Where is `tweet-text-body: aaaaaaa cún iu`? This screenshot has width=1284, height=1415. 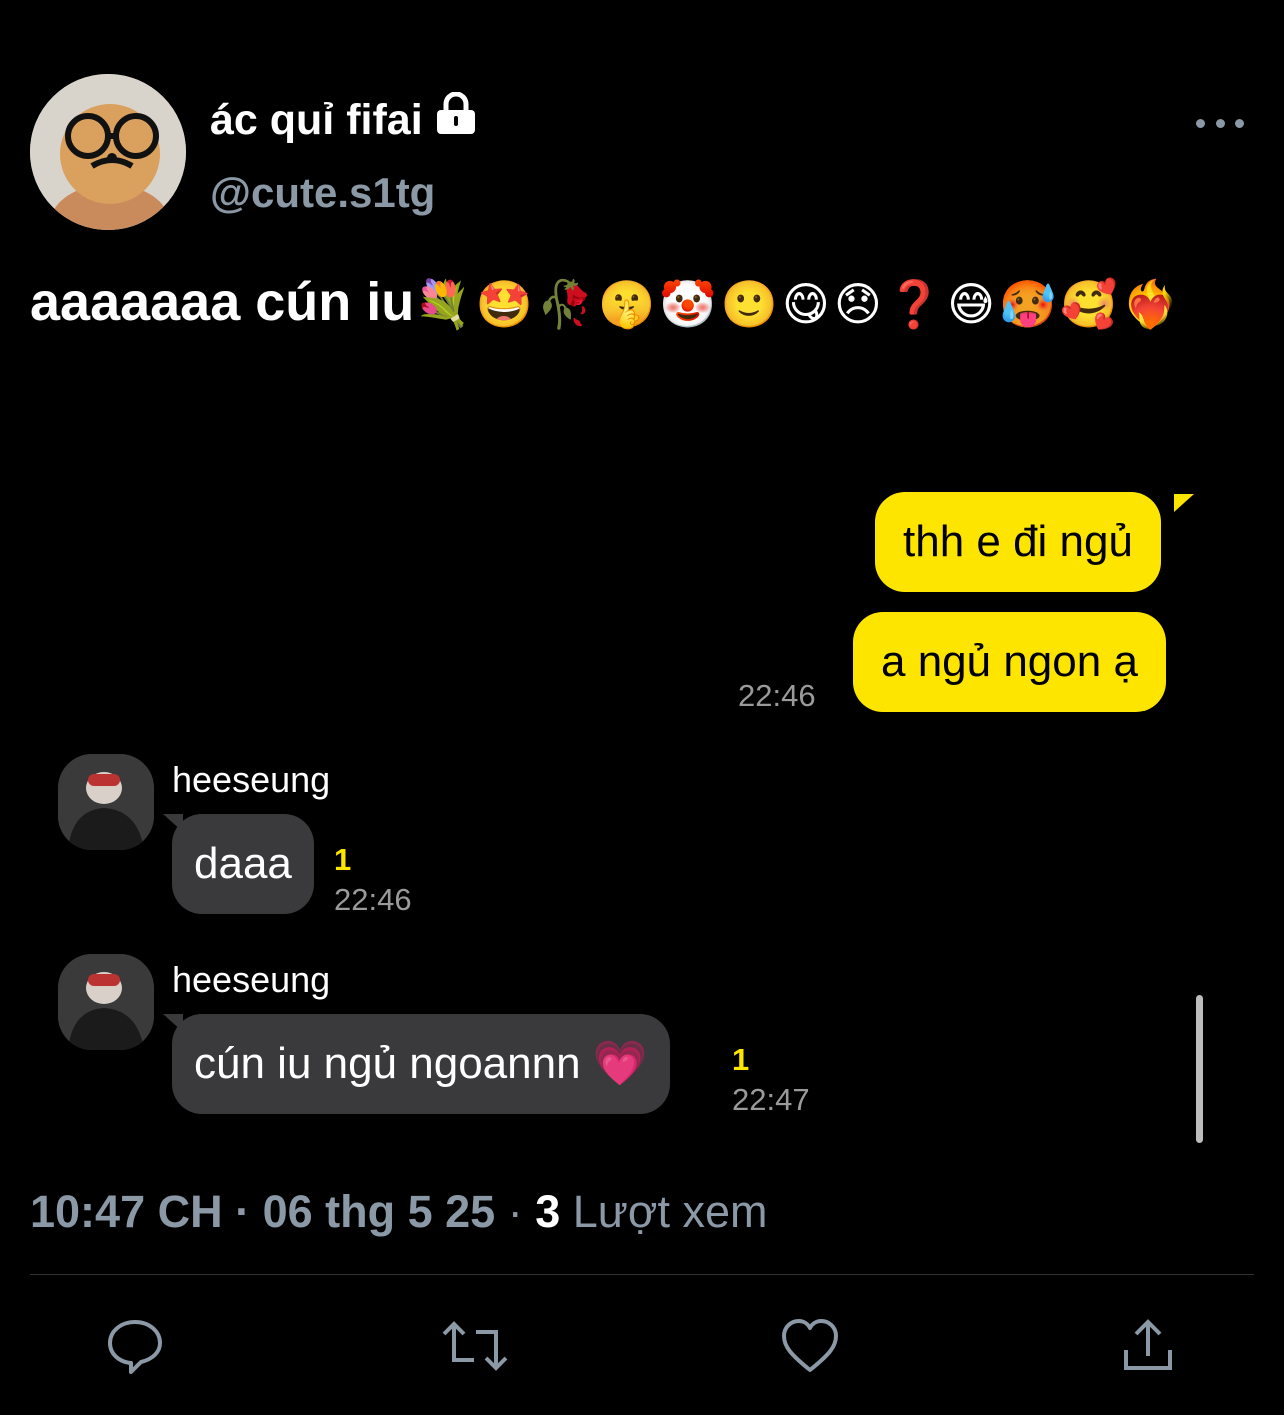 tweet-text-body: aaaaaaa cún iu is located at coordinates (222, 302).